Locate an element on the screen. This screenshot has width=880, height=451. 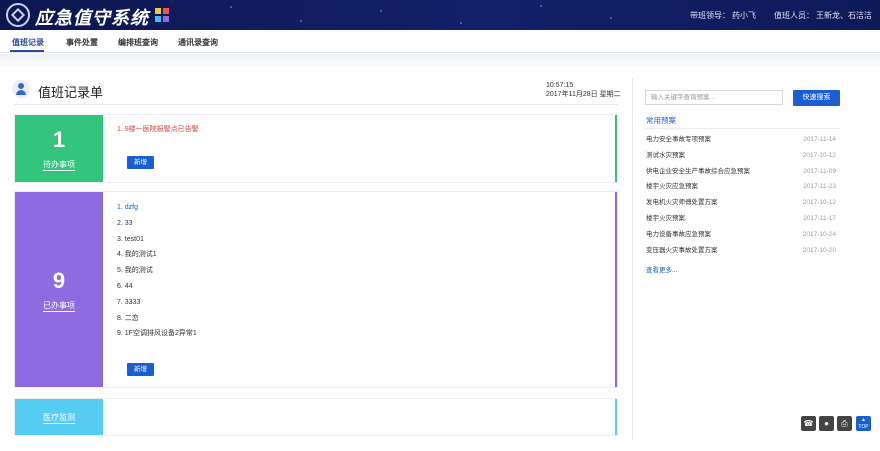
tab-duty-record: 值班记录 is located at coordinates (28, 42).